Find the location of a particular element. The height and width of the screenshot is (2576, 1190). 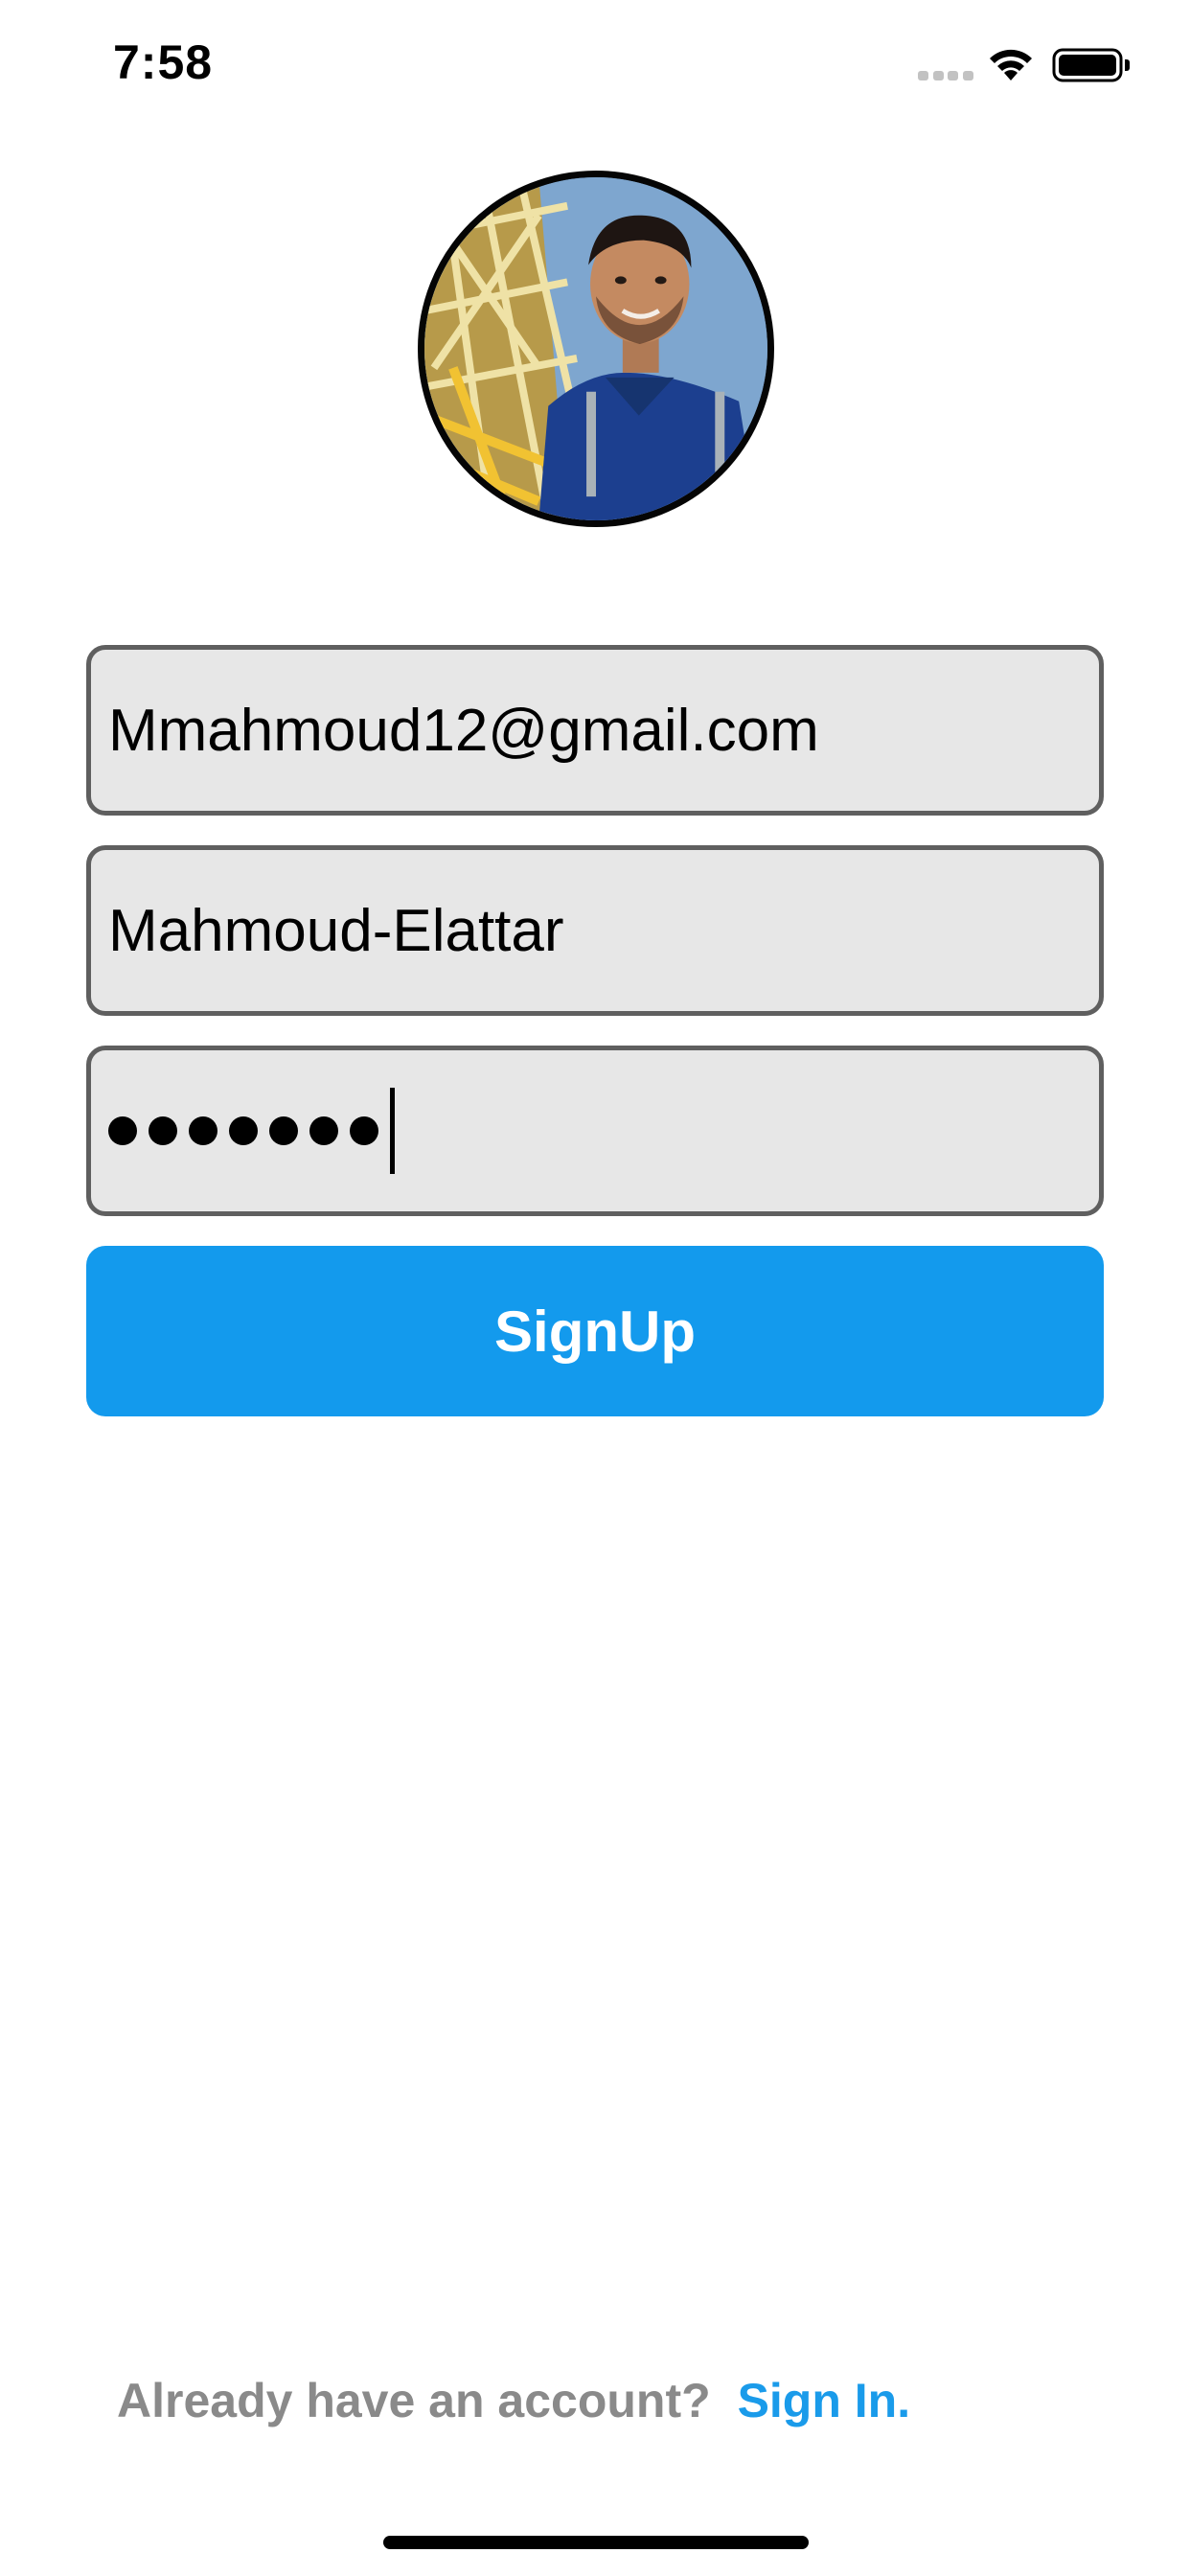

username-field-value: Mahmoud-Elattar is located at coordinates (336, 930).